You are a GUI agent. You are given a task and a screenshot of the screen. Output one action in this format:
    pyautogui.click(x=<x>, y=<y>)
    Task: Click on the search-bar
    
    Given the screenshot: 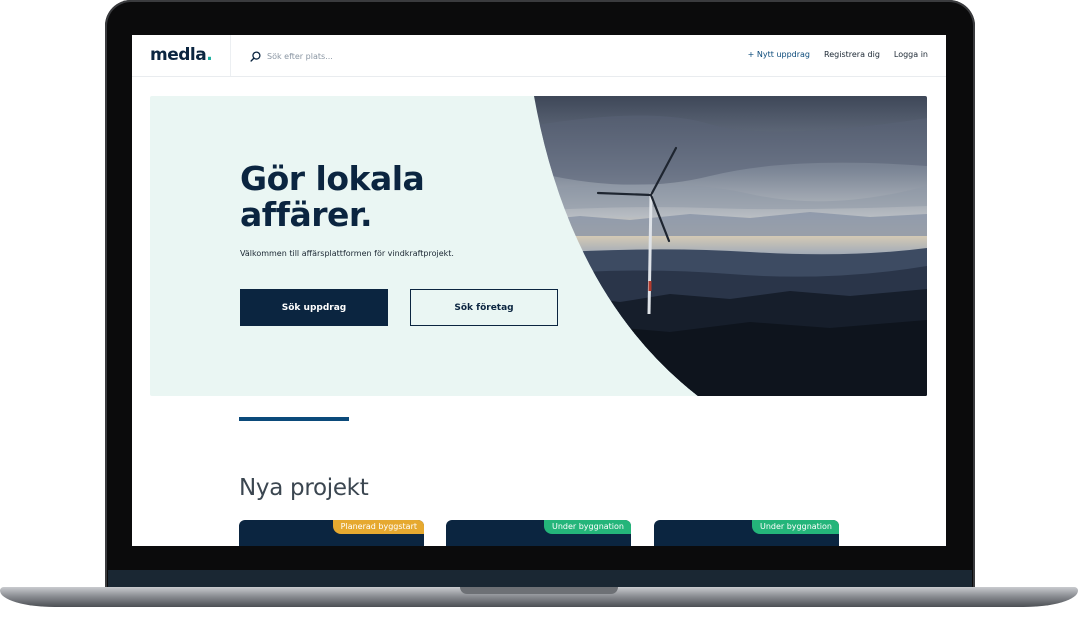 What is the action you would take?
    pyautogui.click(x=350, y=56)
    